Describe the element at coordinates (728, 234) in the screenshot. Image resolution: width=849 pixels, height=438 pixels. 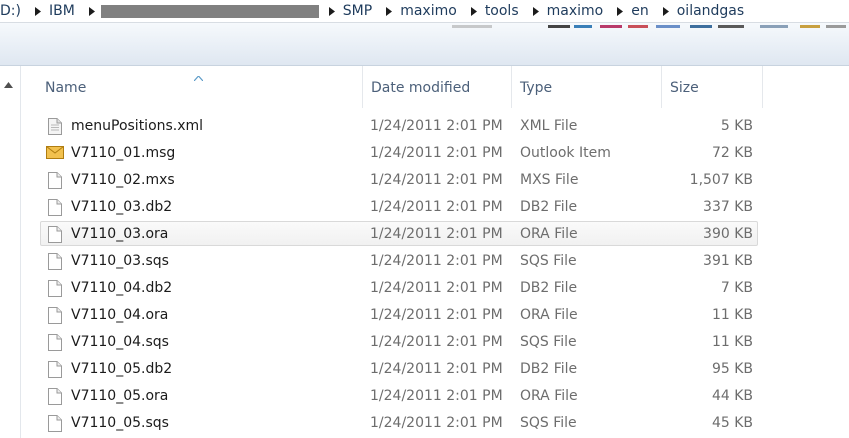
I see `file-size: 390 KB` at that location.